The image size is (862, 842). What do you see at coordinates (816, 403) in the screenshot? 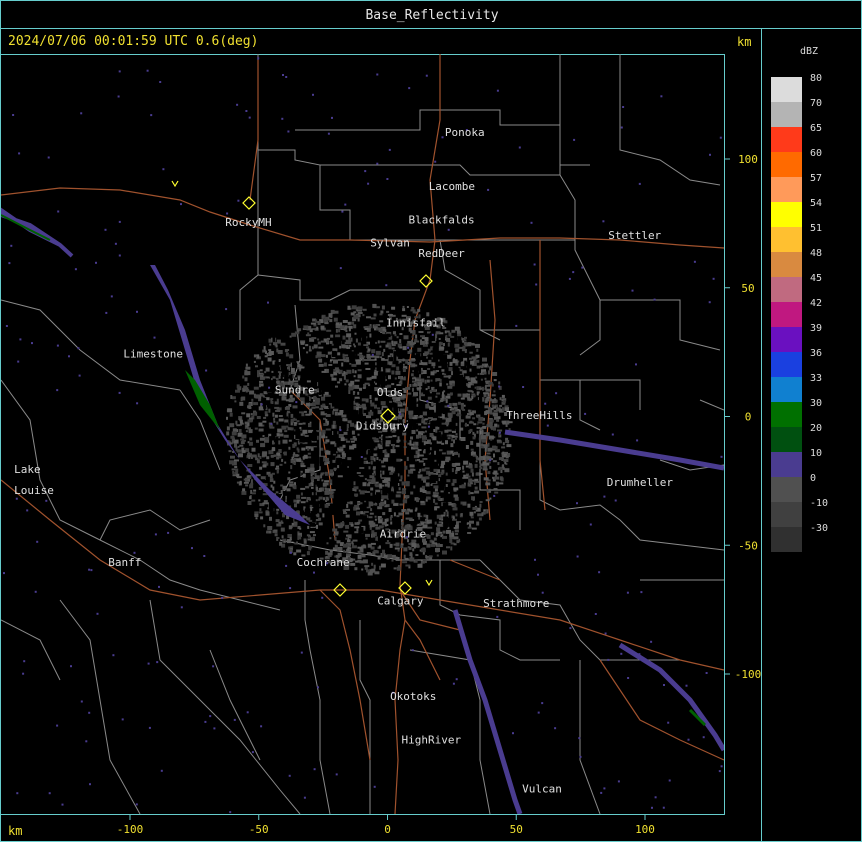
I see `legend-label: 30` at bounding box center [816, 403].